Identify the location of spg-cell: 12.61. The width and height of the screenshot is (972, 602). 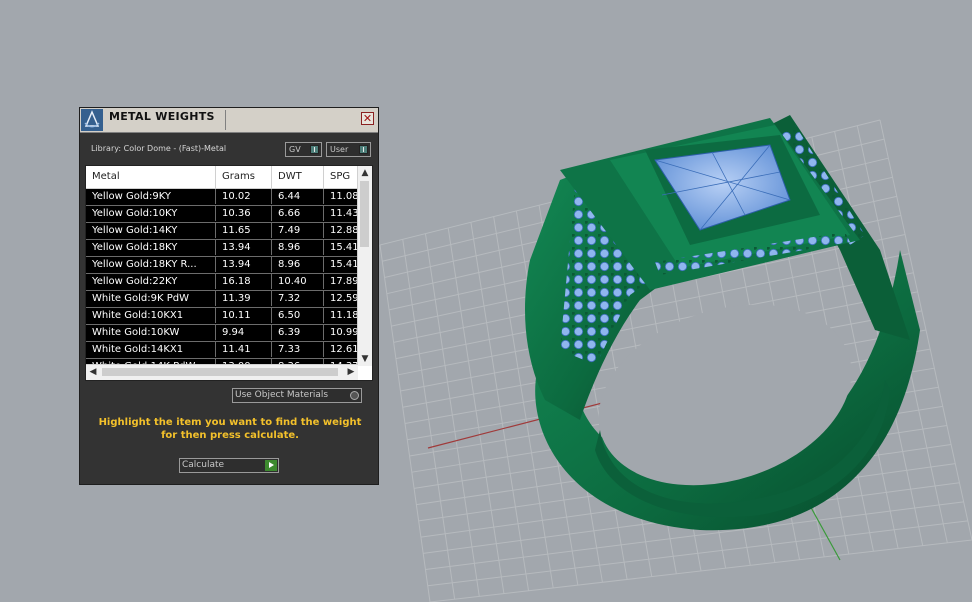
(344, 349).